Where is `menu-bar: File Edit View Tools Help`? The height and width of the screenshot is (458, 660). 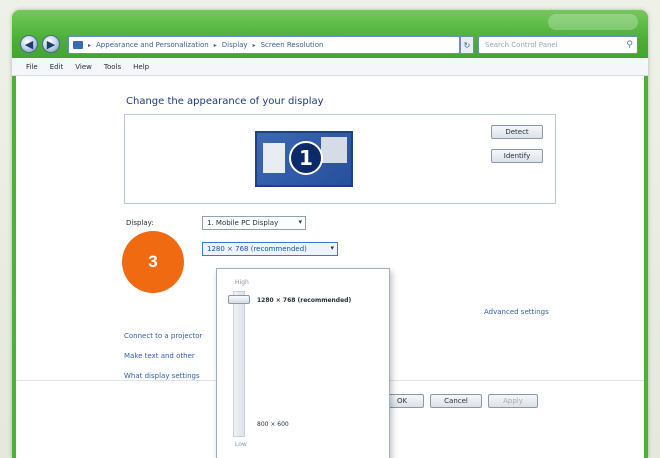
menu-bar: File Edit View Tools Help is located at coordinates (330, 67).